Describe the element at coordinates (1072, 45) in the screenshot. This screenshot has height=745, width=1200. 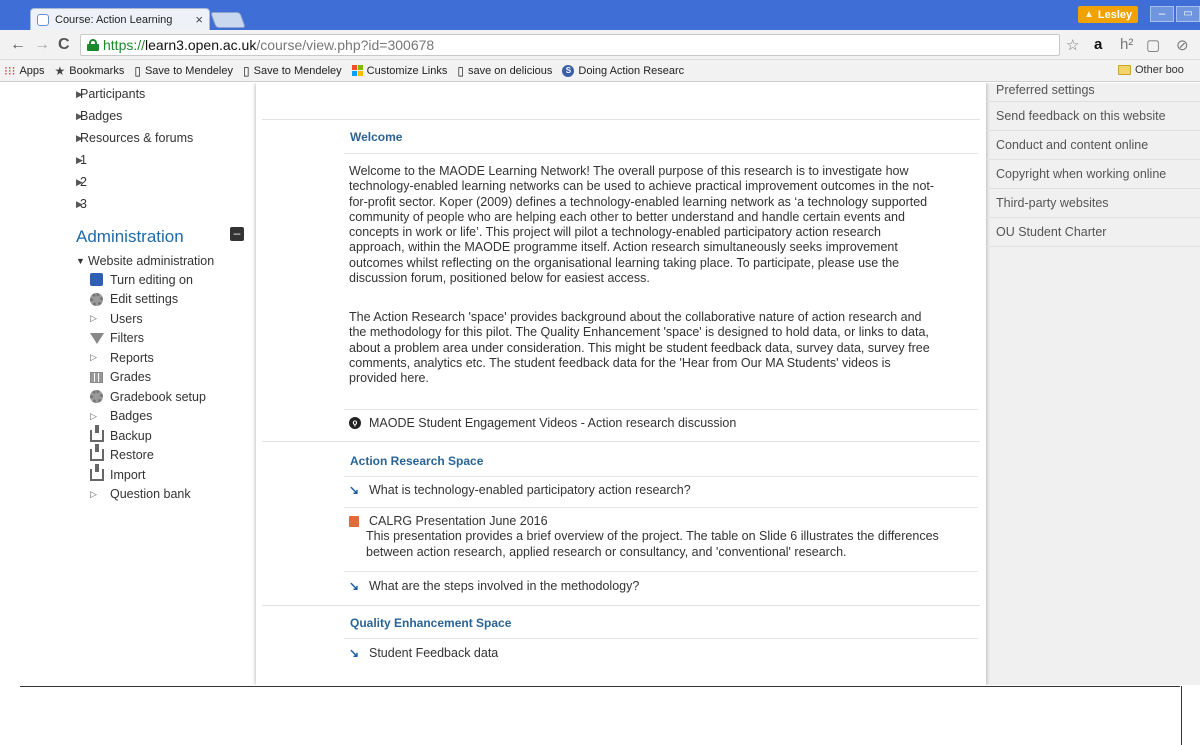
I see `bookmark-star-icon: ☆` at that location.